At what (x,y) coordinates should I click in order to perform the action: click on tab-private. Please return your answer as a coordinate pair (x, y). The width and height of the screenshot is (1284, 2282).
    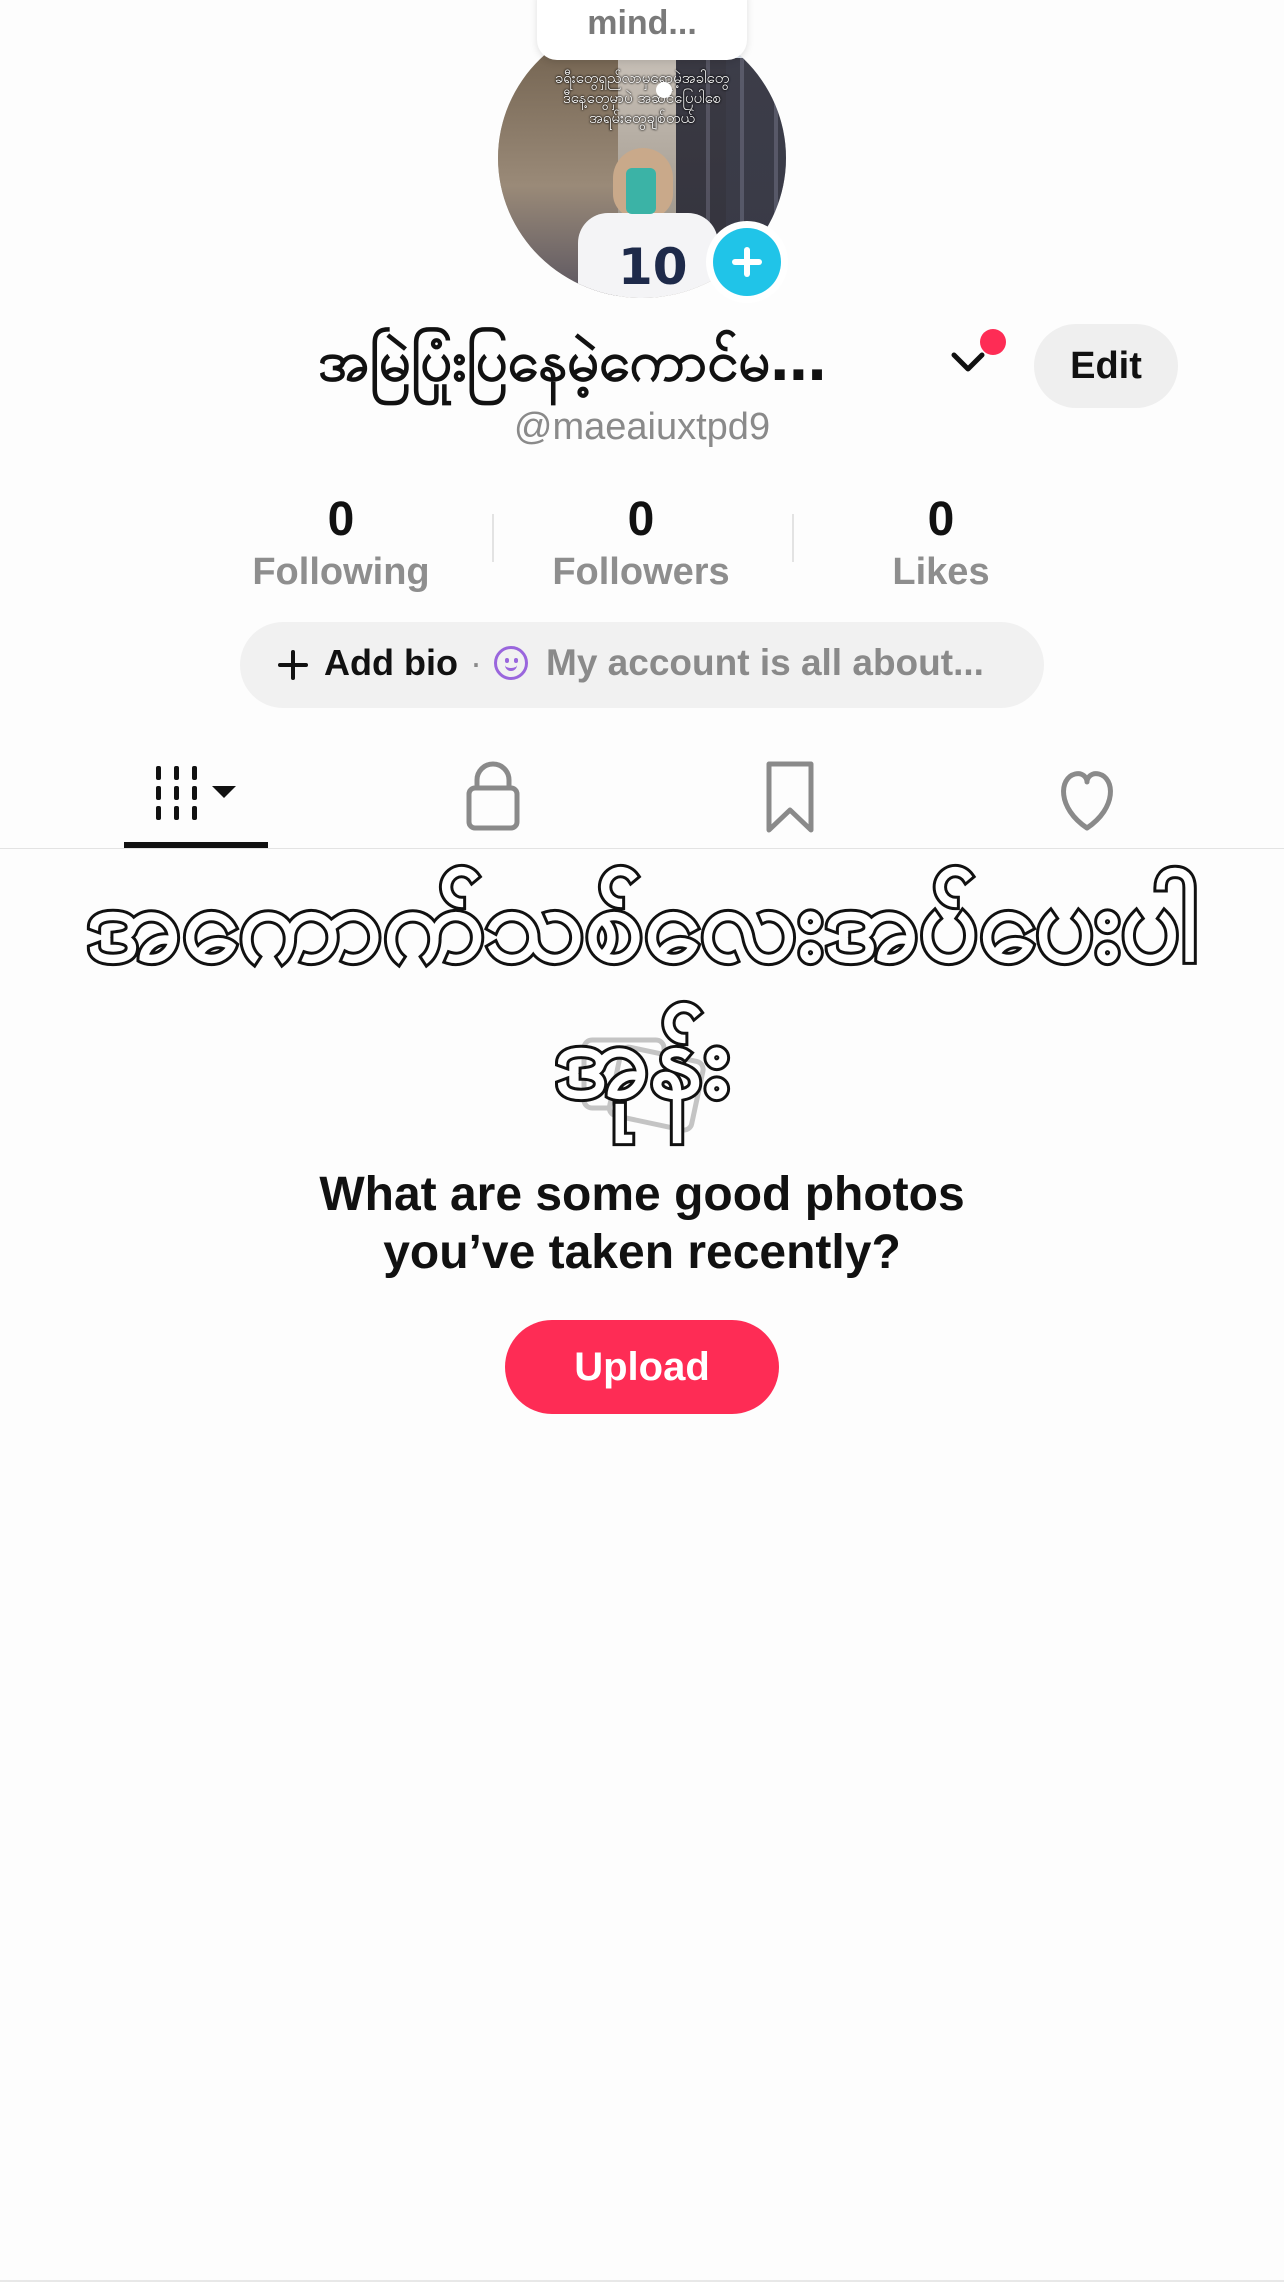
    Looking at the image, I should click on (493, 798).